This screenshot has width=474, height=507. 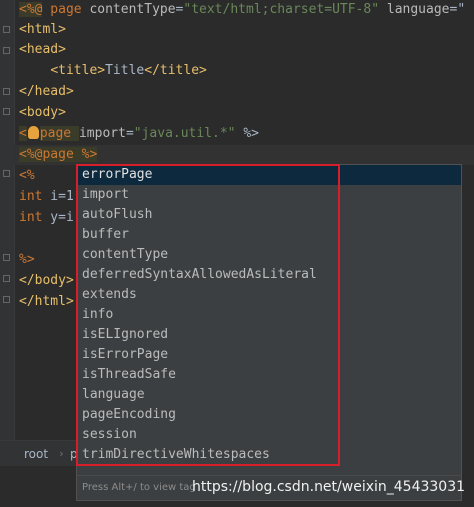 I want to click on code-line: </html>, so click(x=46, y=302).